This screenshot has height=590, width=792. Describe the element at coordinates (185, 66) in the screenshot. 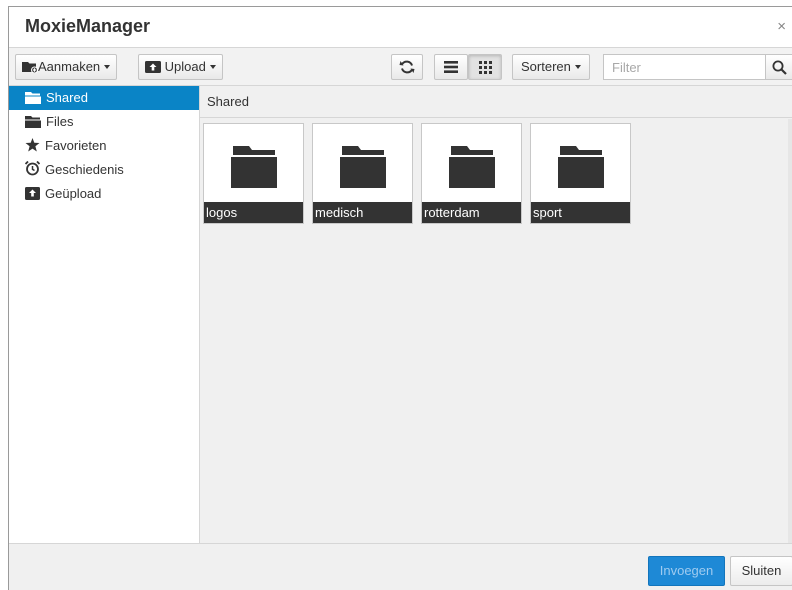

I see `upload-button-label: Upload` at that location.